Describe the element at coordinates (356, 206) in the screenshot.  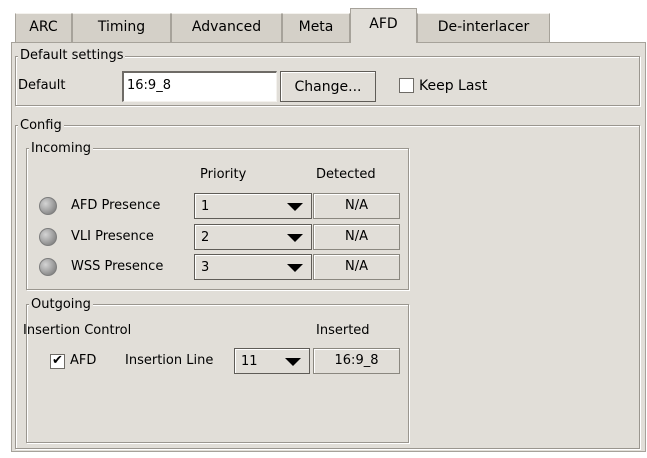
I see `afd-presence-detected: N/A` at that location.